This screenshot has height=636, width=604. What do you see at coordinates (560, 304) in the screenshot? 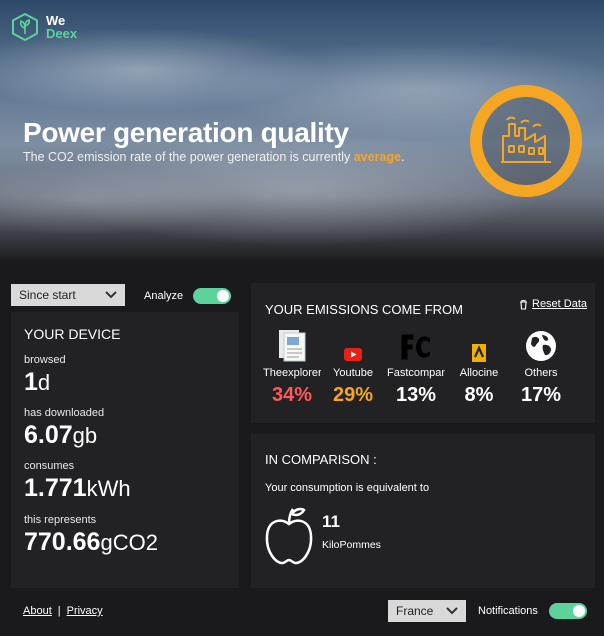
I see `reset-data-label: Reset Data` at bounding box center [560, 304].